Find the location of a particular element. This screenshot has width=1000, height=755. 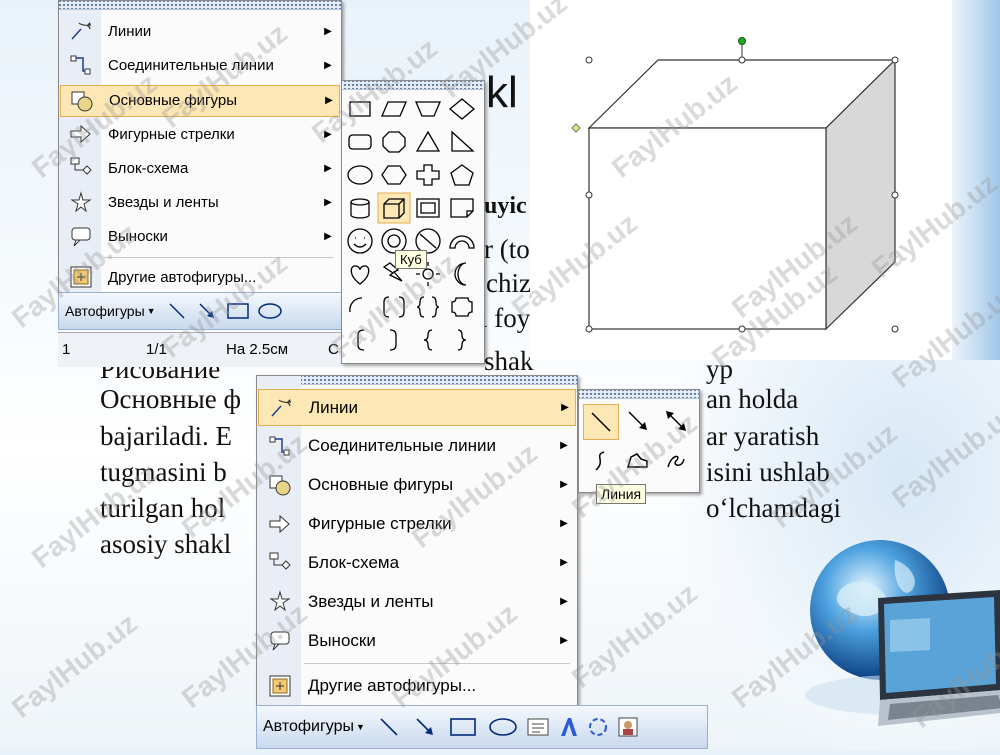

shape-brace-pair-icon is located at coordinates (428, 307).